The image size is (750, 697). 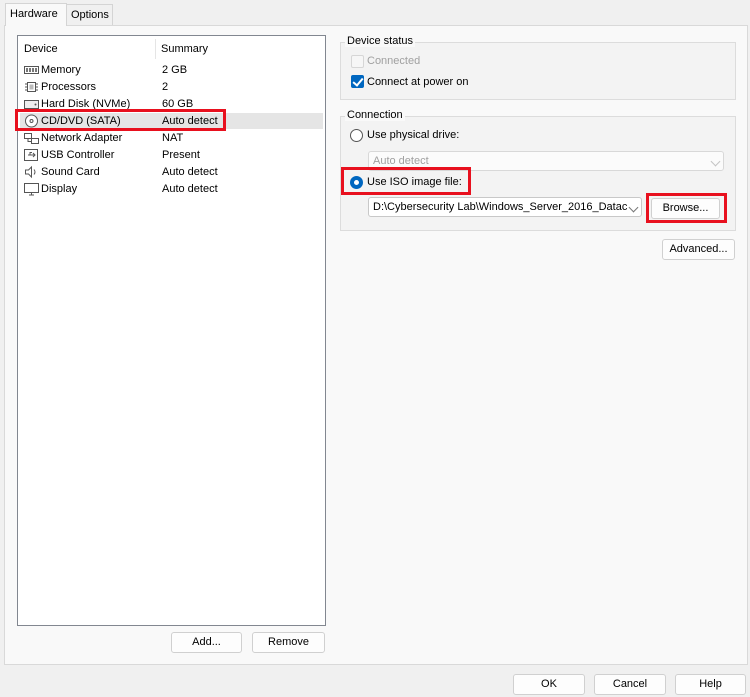 What do you see at coordinates (89, 14) in the screenshot?
I see `tab-options: Options` at bounding box center [89, 14].